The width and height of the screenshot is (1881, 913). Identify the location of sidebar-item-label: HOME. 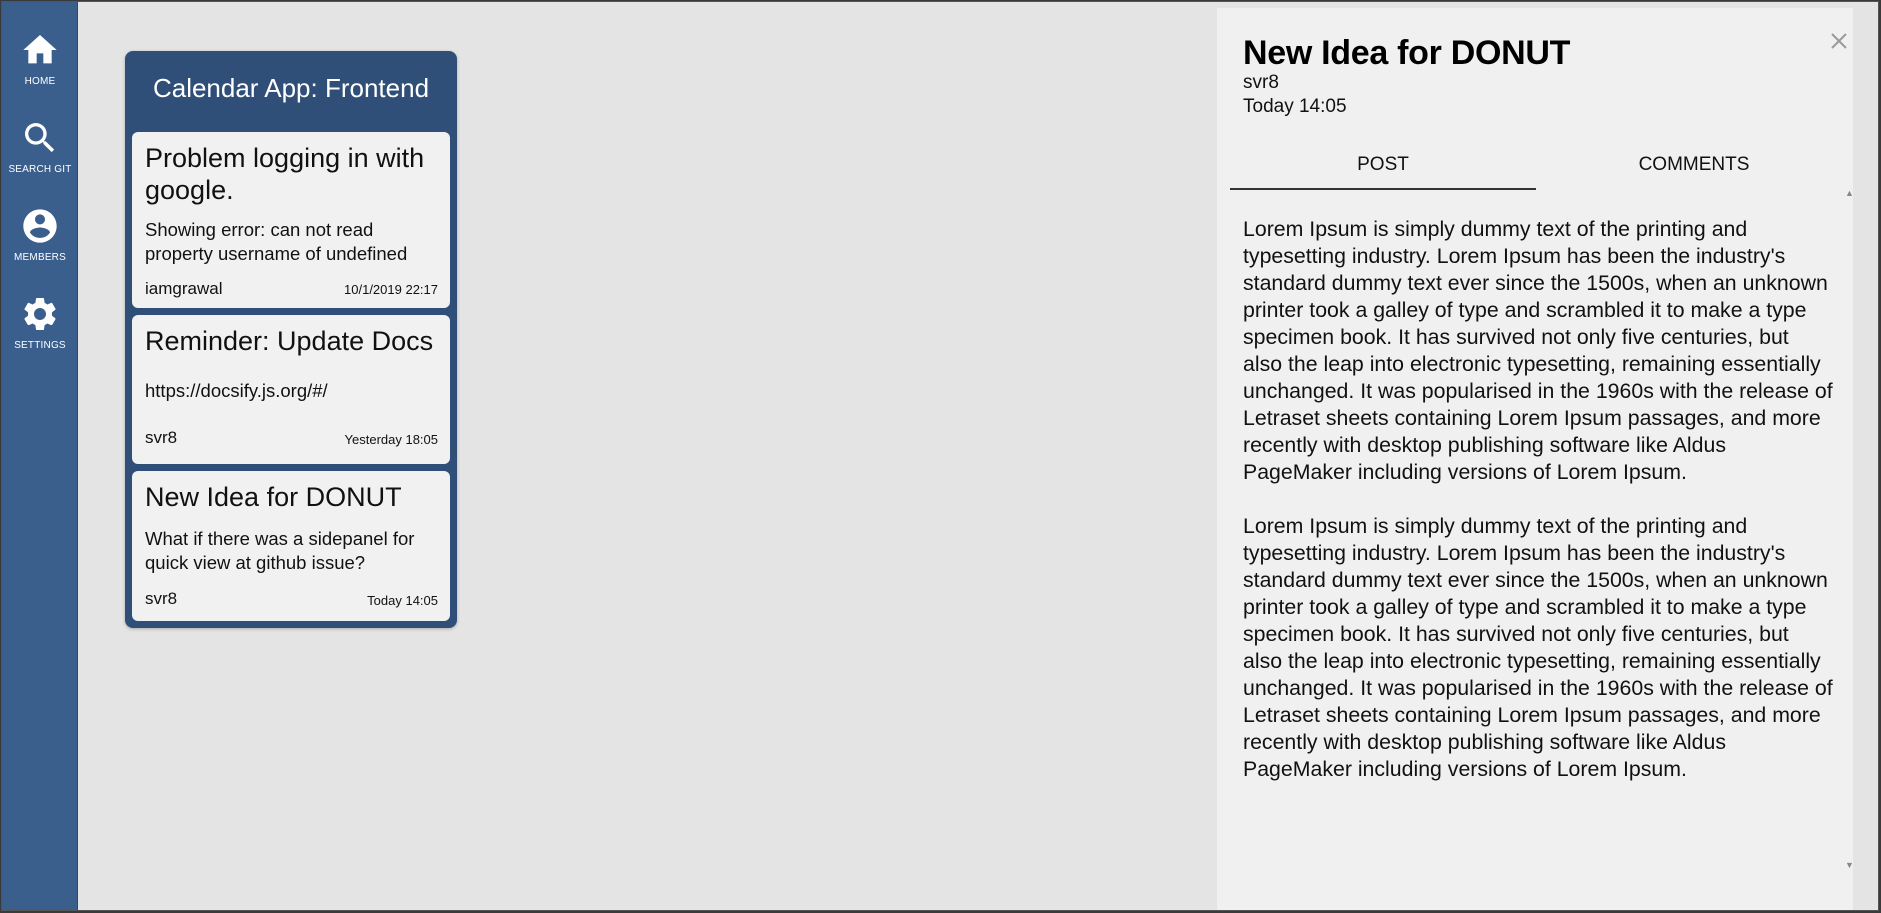
(40, 81).